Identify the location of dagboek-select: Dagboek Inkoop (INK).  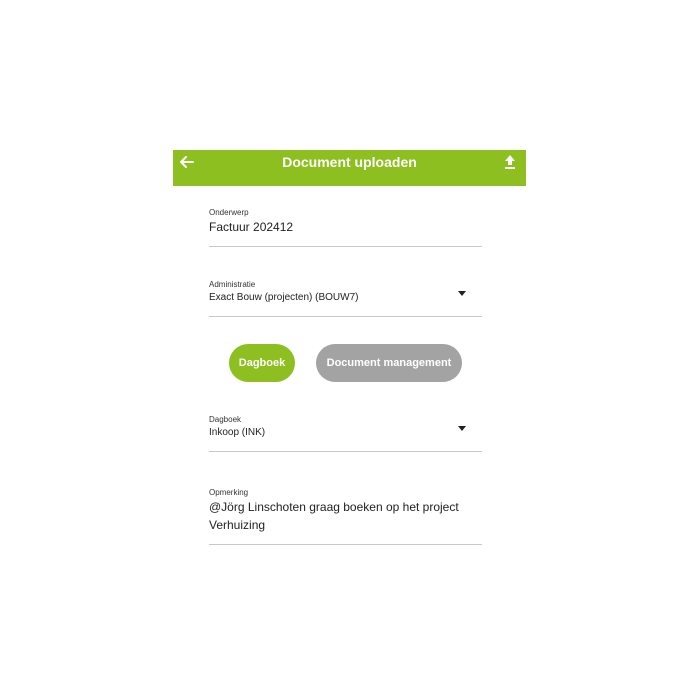
(345, 433).